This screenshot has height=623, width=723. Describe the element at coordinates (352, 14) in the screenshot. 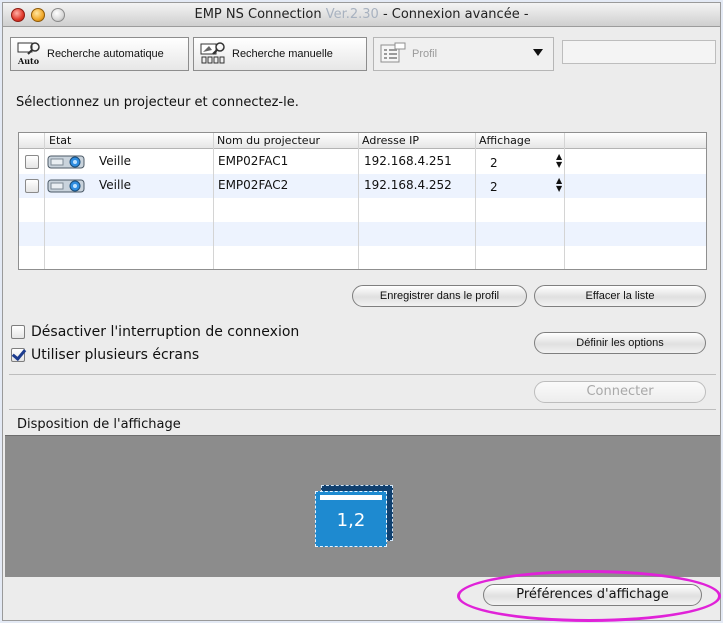

I see `version-label: Ver.2.30` at that location.